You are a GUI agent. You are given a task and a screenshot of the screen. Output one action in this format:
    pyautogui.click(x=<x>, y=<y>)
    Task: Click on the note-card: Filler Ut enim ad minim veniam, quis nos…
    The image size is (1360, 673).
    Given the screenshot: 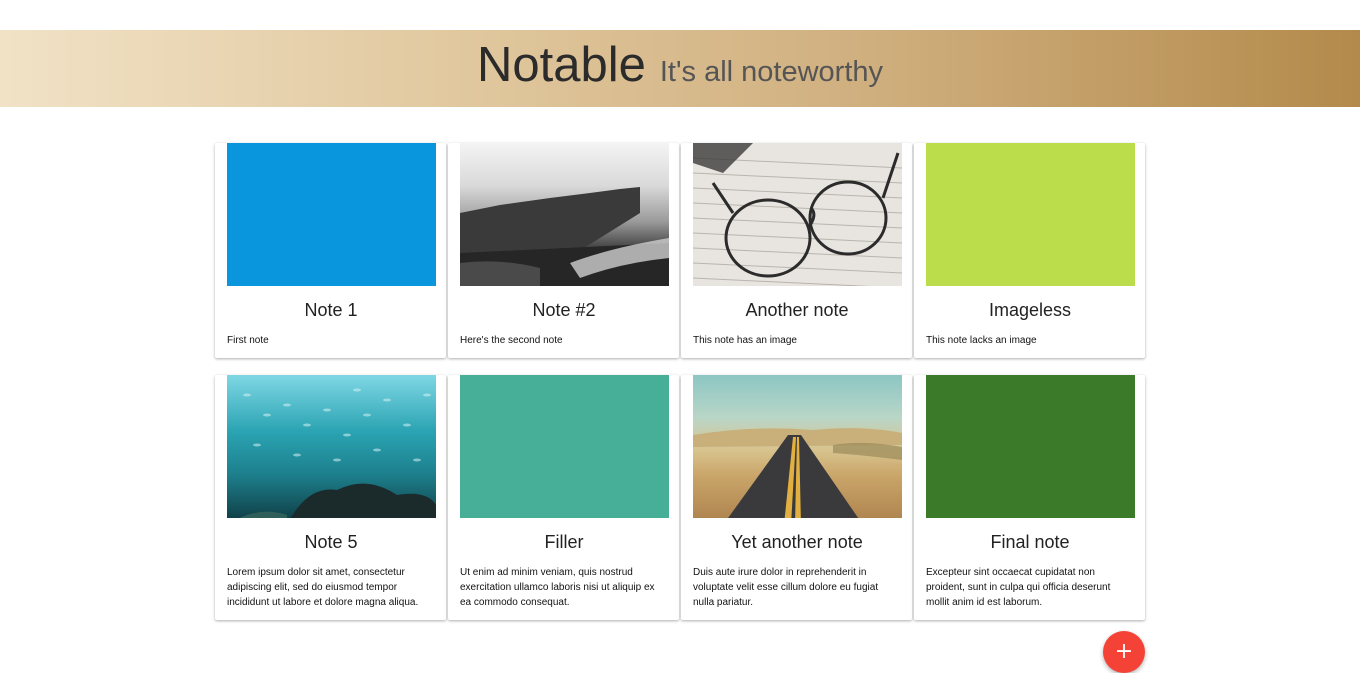 What is the action you would take?
    pyautogui.click(x=563, y=497)
    